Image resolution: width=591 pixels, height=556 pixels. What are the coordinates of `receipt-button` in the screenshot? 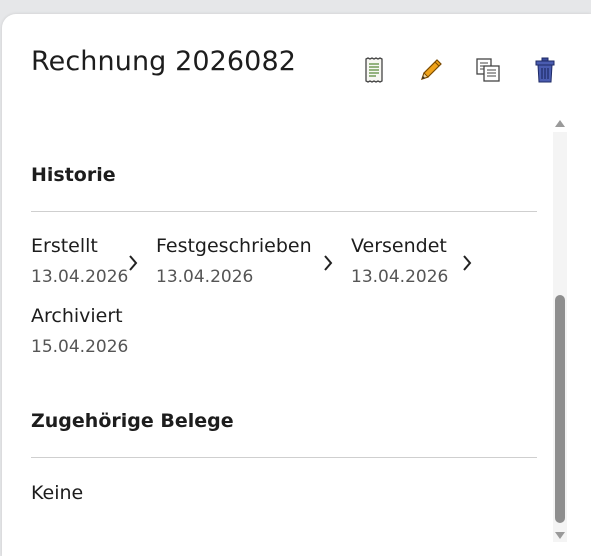 It's located at (374, 70).